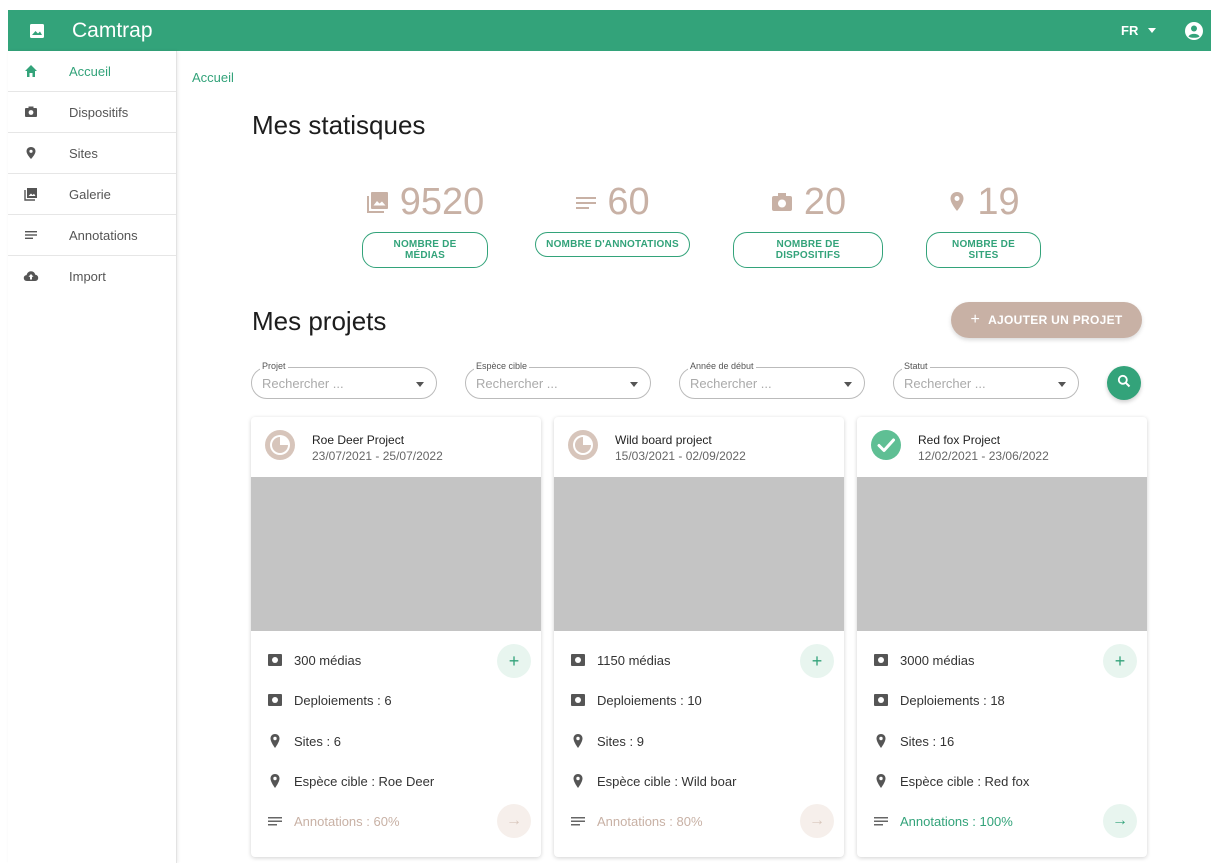  What do you see at coordinates (1002, 447) in the screenshot?
I see `card-header: Red fox Project 12/02/2021 - 23/06/2022` at bounding box center [1002, 447].